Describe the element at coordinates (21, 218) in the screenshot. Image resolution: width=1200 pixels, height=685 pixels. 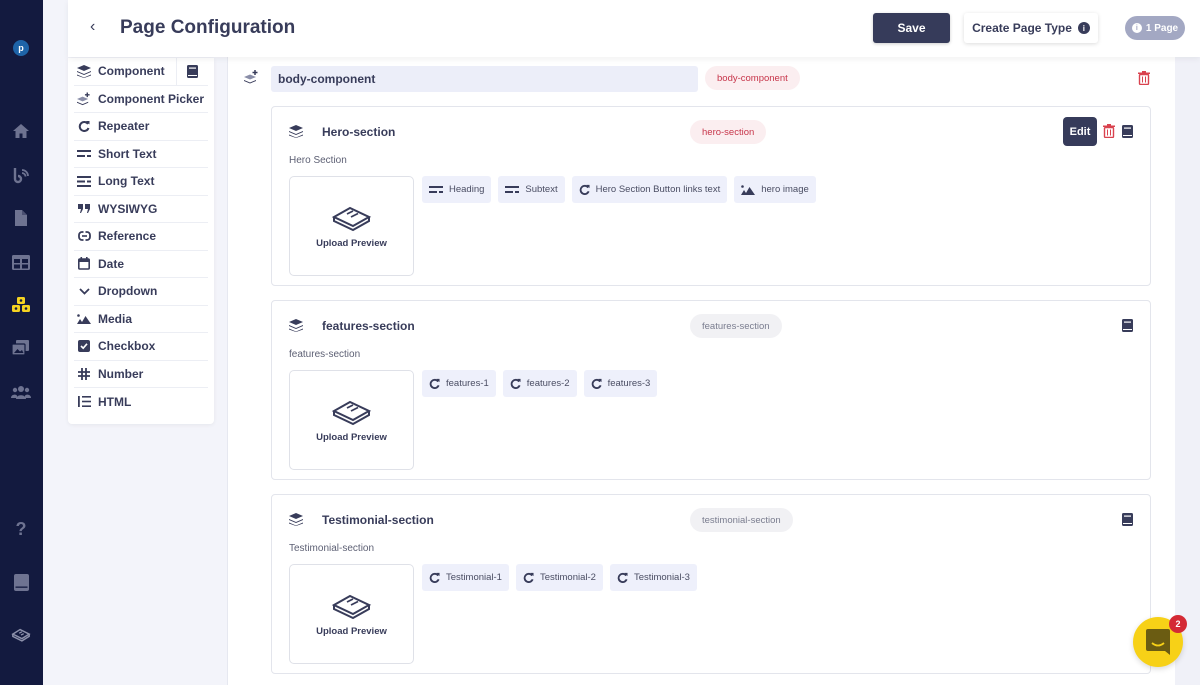
I see `rail-pages` at that location.